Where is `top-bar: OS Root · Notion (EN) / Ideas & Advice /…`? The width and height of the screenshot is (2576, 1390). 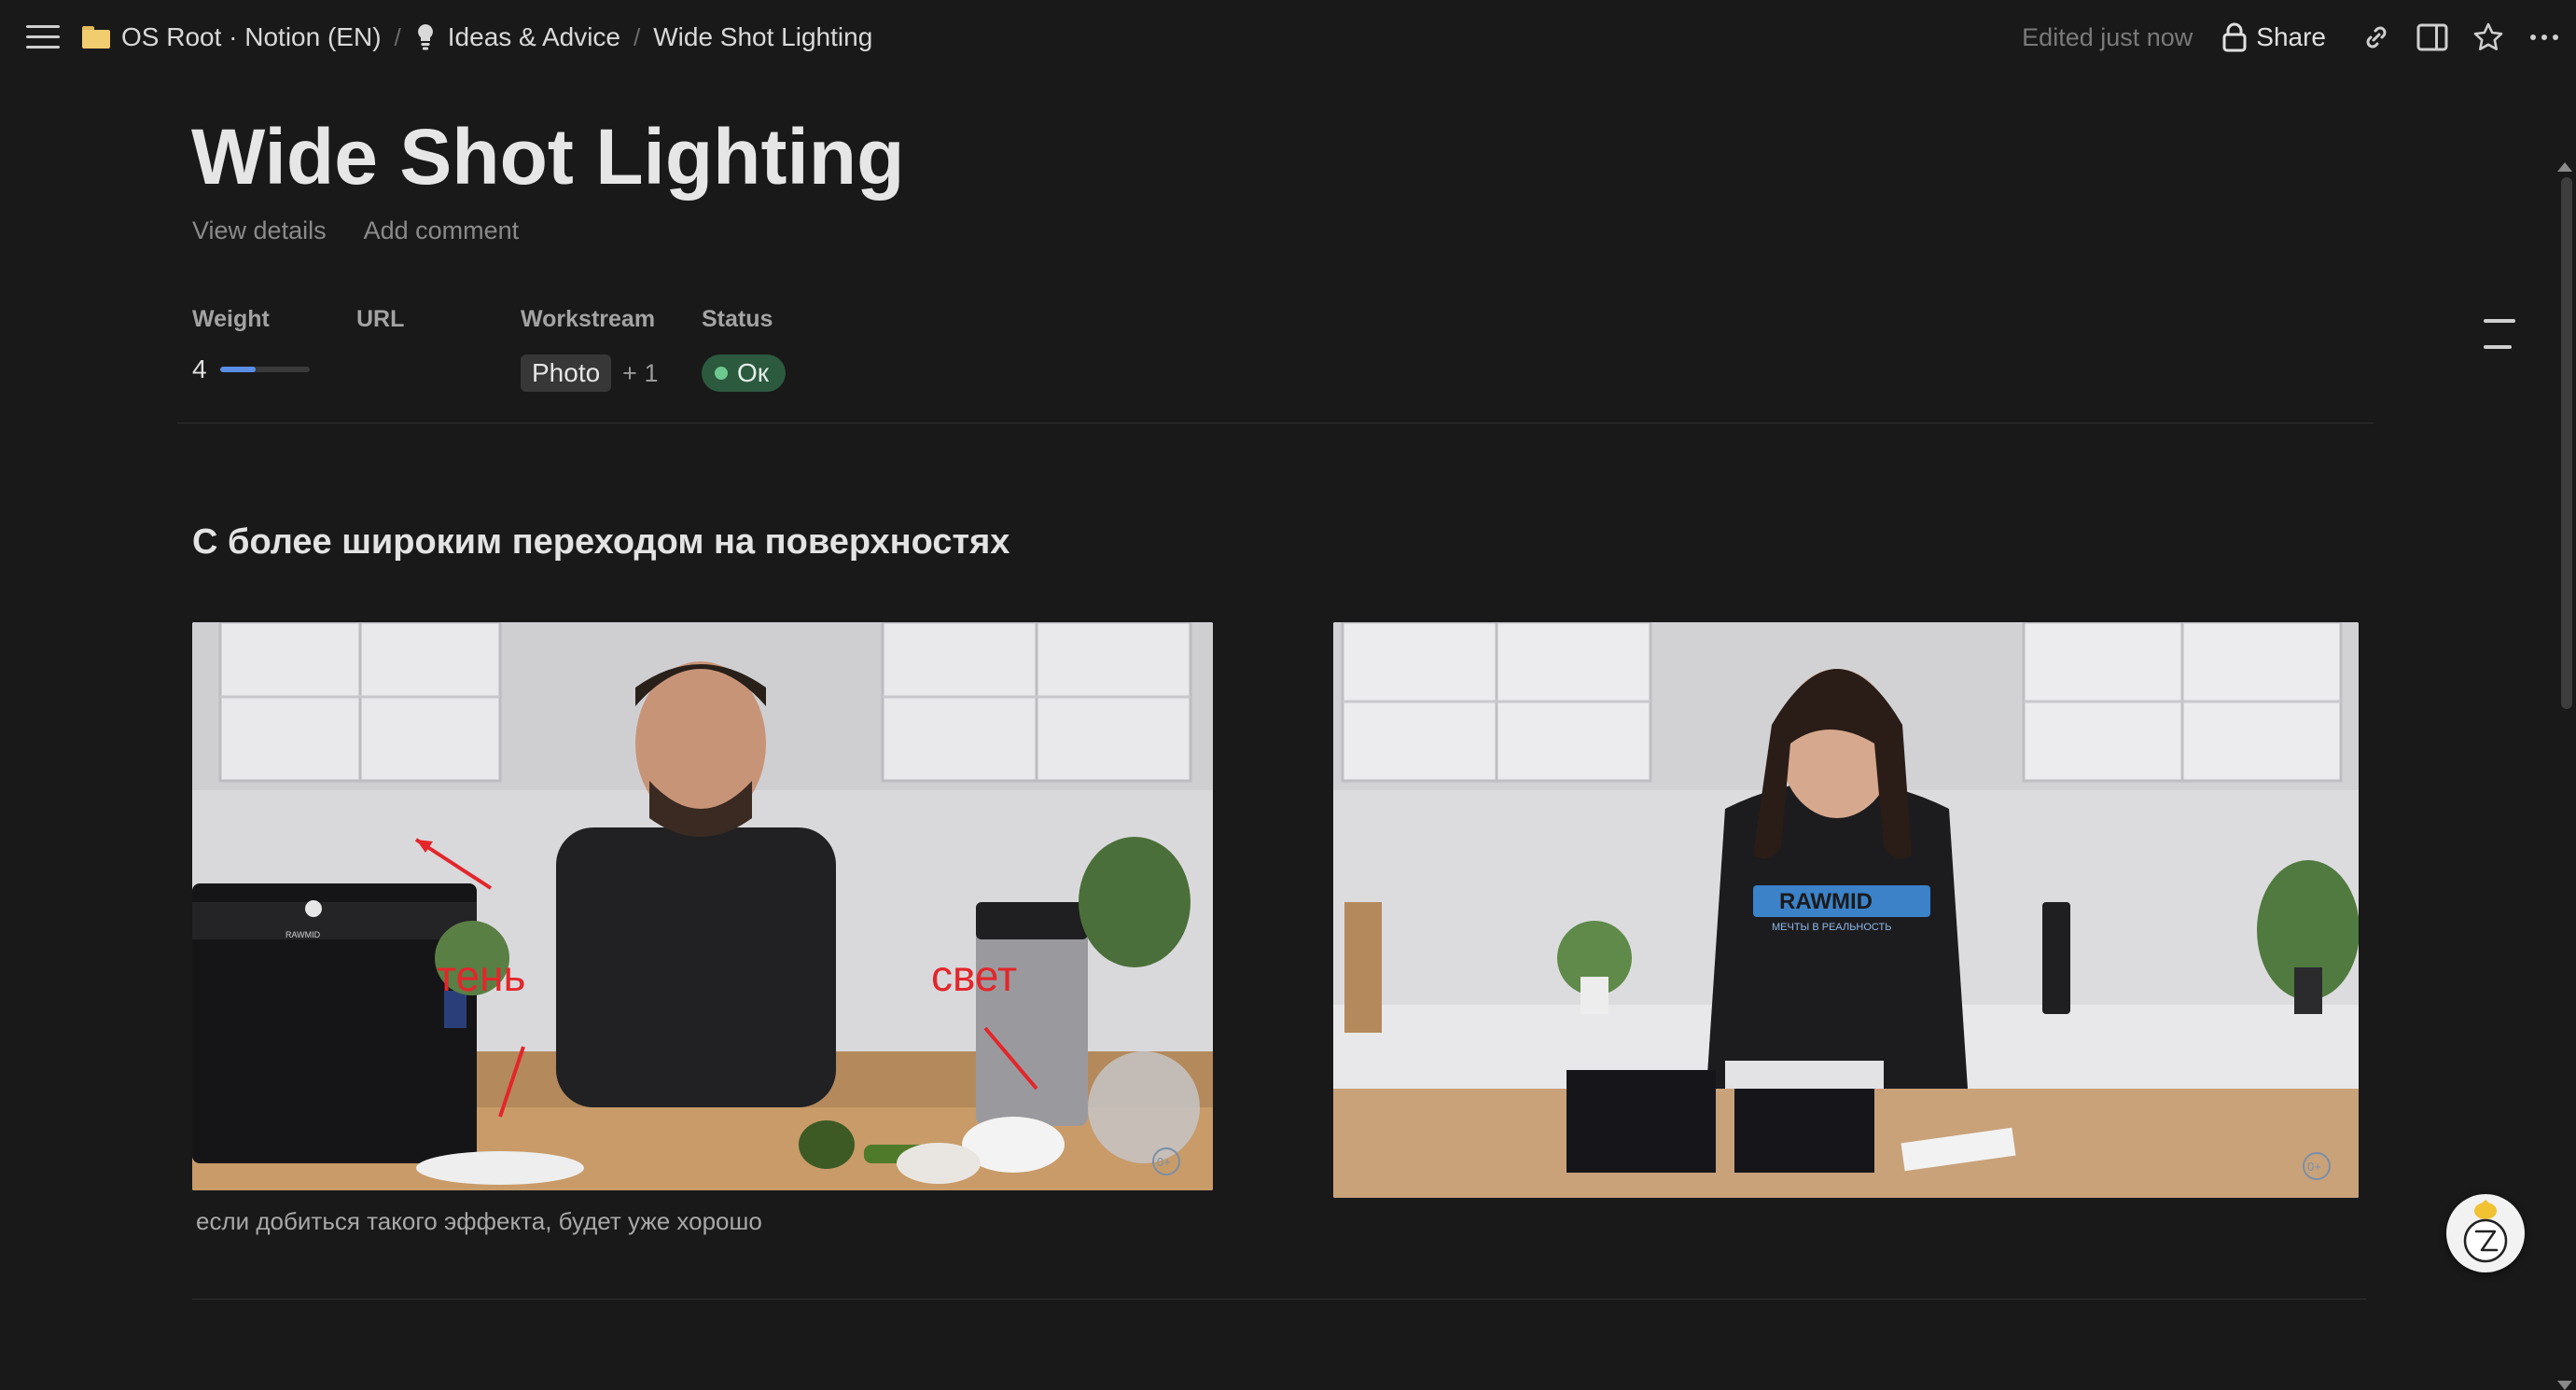
top-bar: OS Root · Notion (EN) / Ideas & Advice /… is located at coordinates (1288, 38).